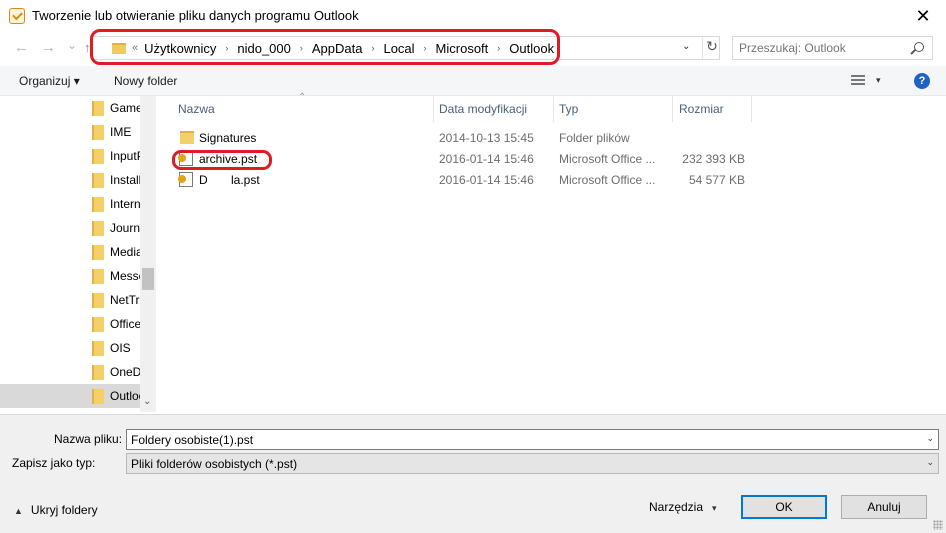  I want to click on file-name: D la.pst, so click(229, 180).